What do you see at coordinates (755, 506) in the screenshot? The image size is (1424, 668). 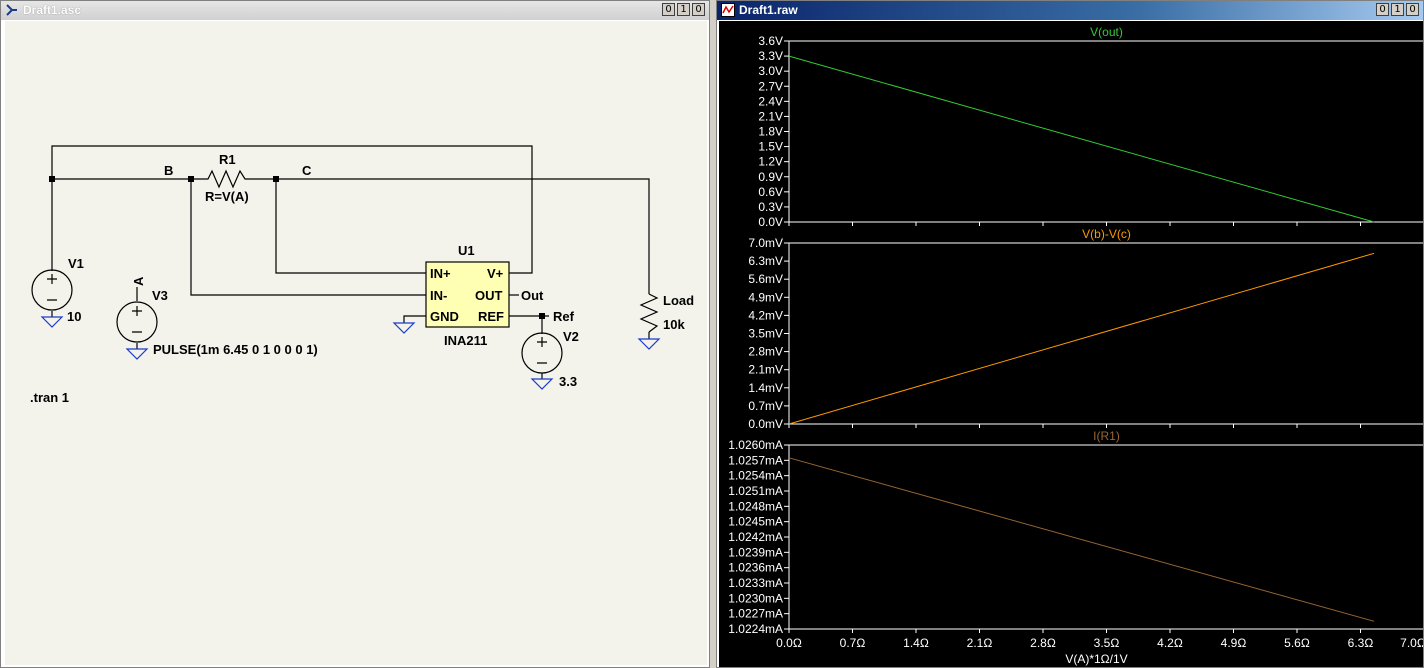 I see `y-tick-label: 1.0248mA` at bounding box center [755, 506].